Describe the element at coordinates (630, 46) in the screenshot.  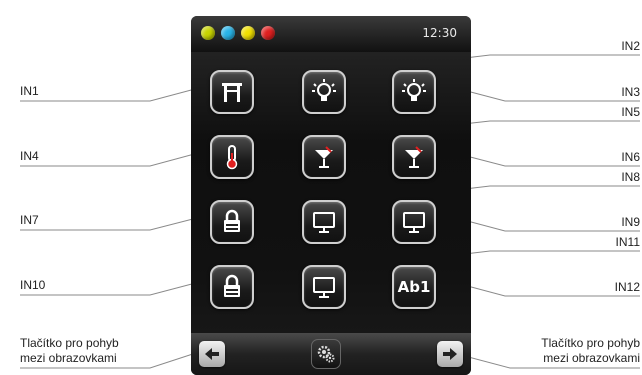
I see `label-in2: IN2` at that location.